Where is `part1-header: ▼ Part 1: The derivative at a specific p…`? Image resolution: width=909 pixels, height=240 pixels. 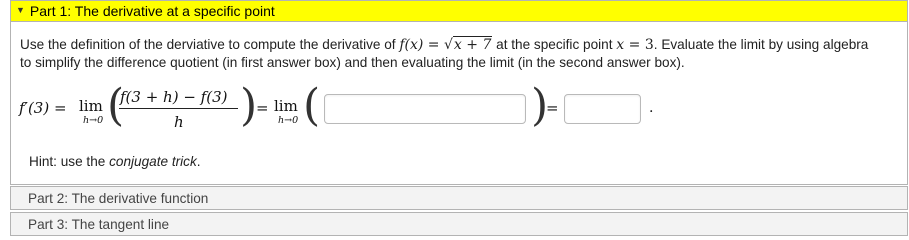 part1-header: ▼ Part 1: The derivative at a specific p… is located at coordinates (459, 11).